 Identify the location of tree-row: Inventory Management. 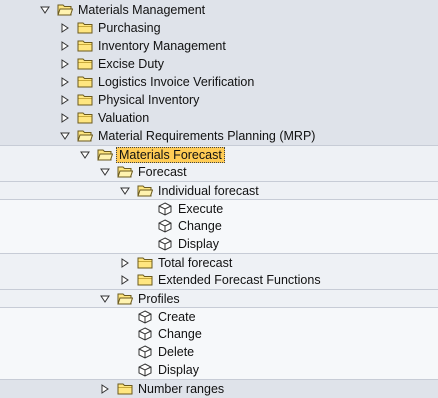
(219, 46).